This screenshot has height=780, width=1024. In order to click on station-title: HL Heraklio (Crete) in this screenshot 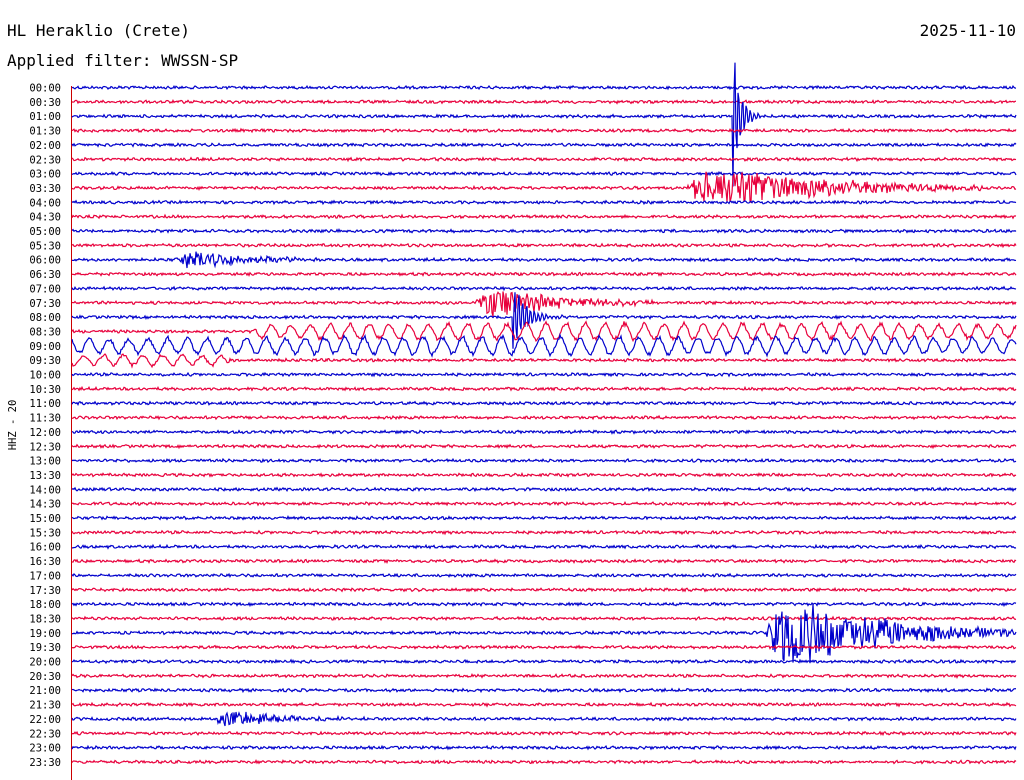, I will do `click(98, 30)`.